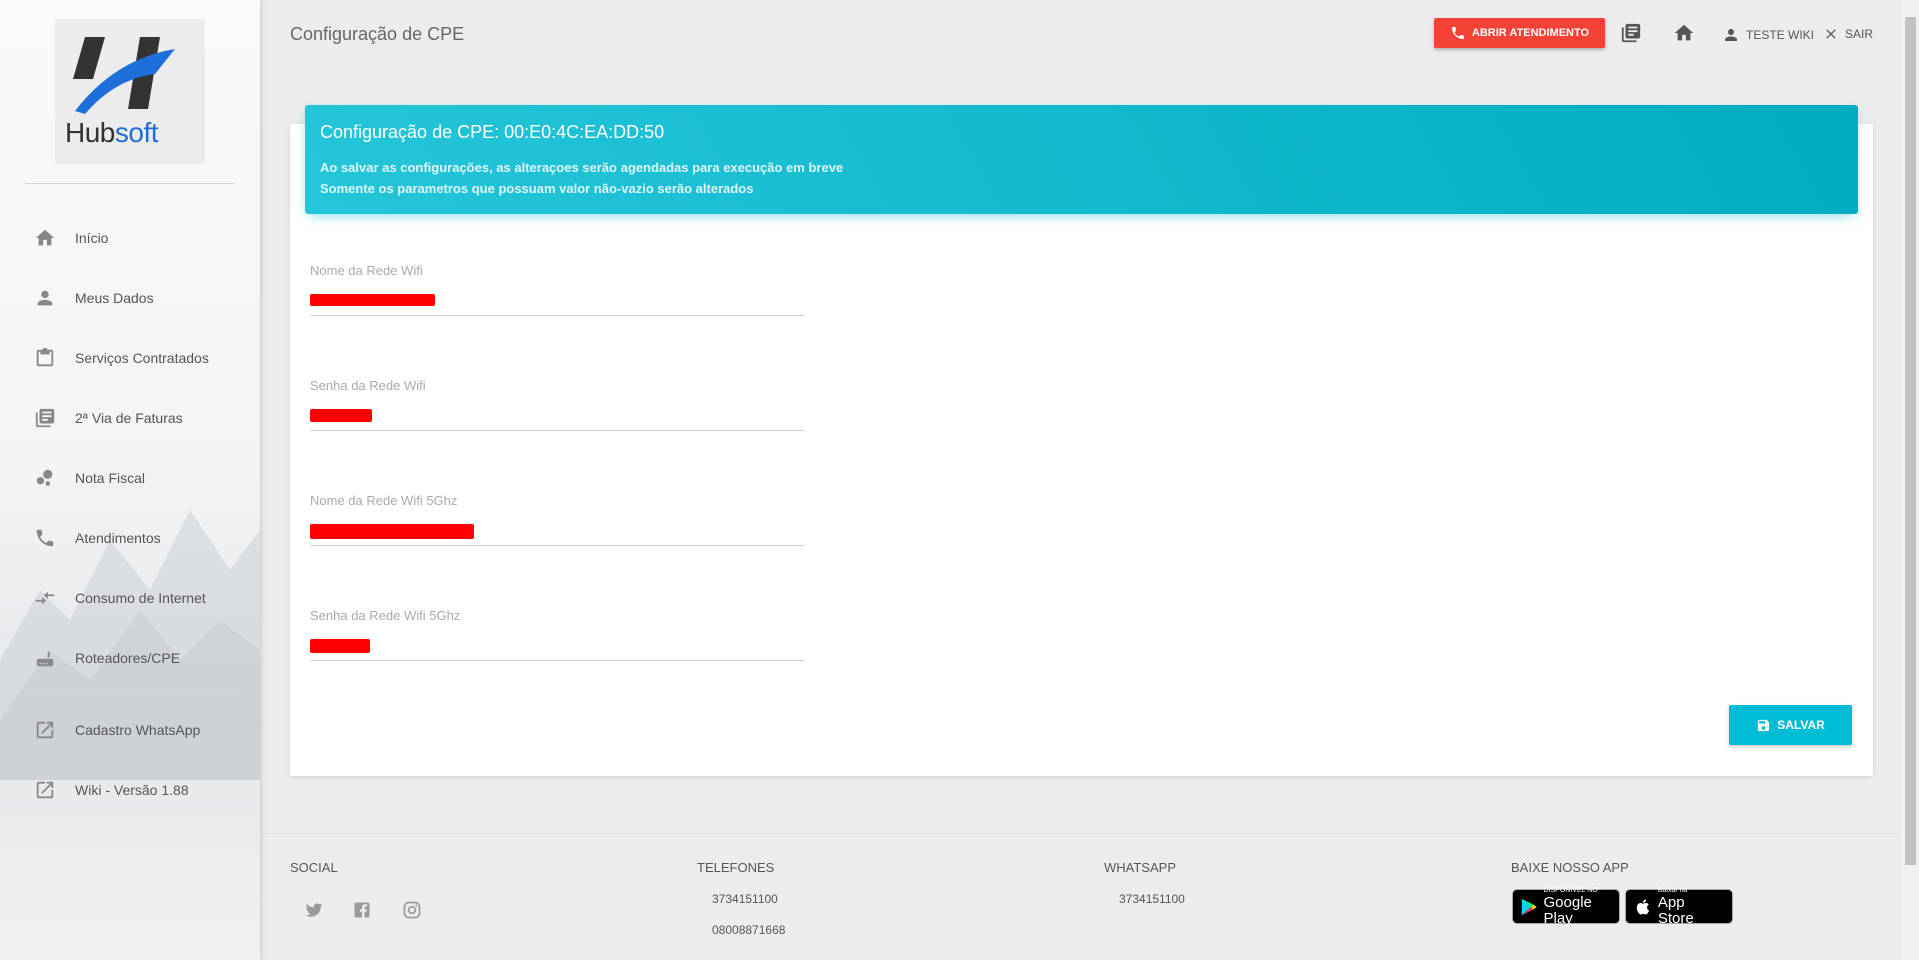  I want to click on sidebar-item-label: Nota Fiscal, so click(110, 478).